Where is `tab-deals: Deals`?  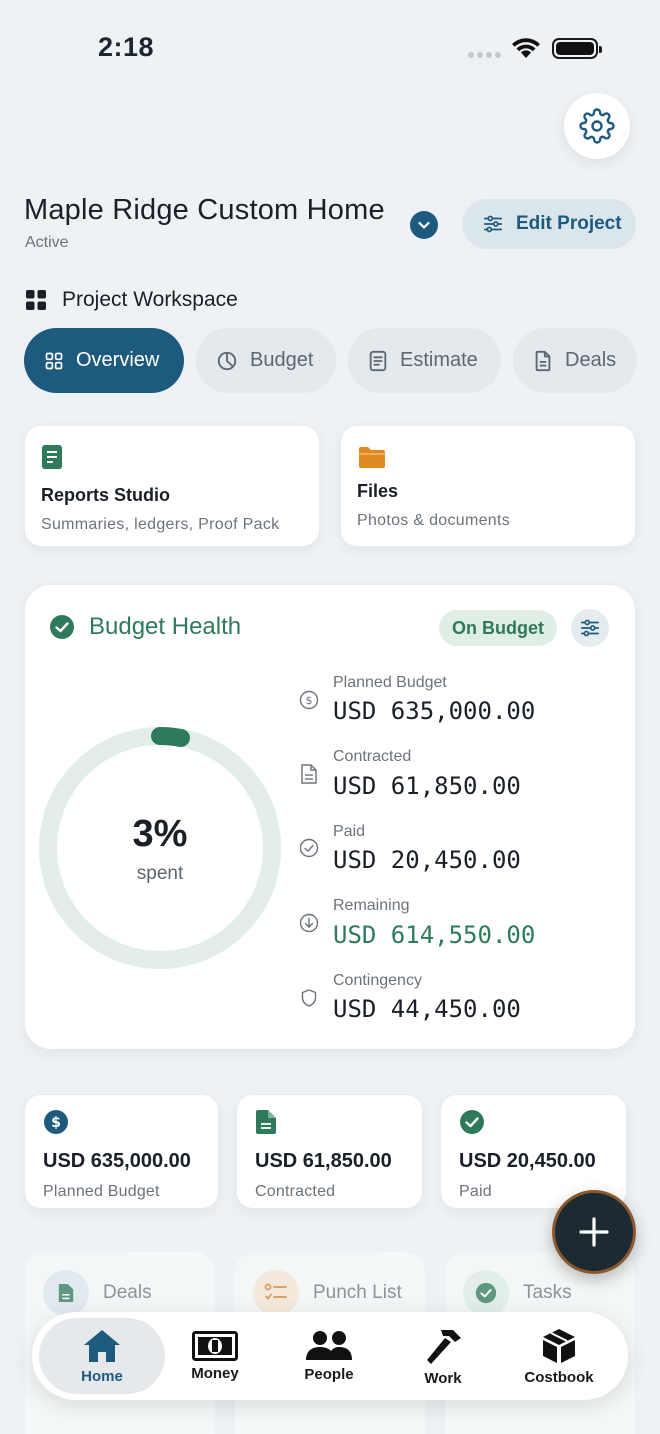
tab-deals: Deals is located at coordinates (575, 360).